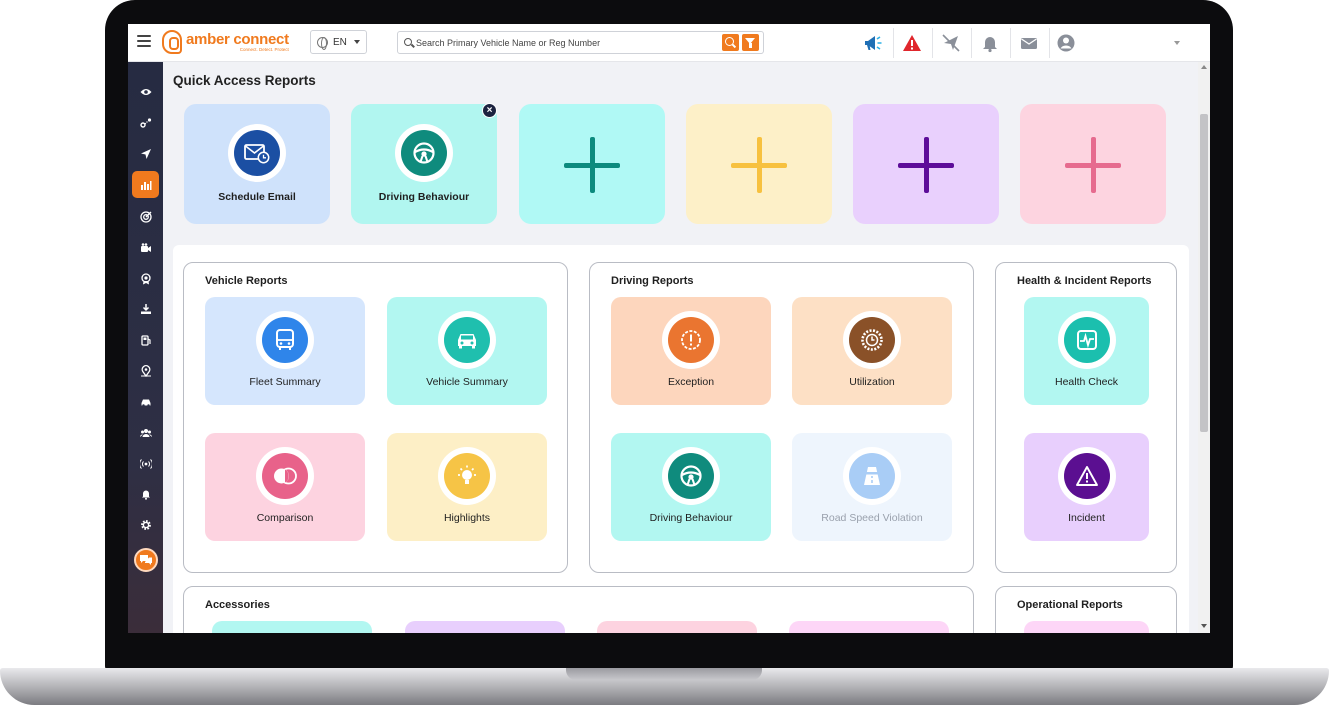  I want to click on sidebar, so click(145, 347).